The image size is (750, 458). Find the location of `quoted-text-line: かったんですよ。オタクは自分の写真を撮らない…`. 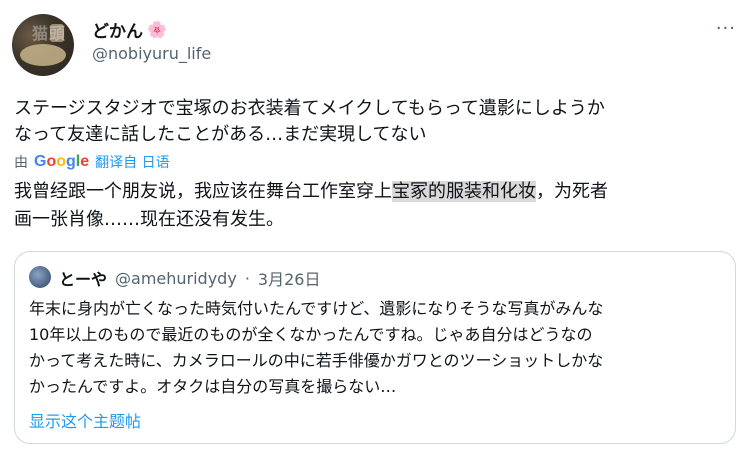

quoted-text-line: かったんですよ。オタクは自分の写真を撮らない… is located at coordinates (213, 386).